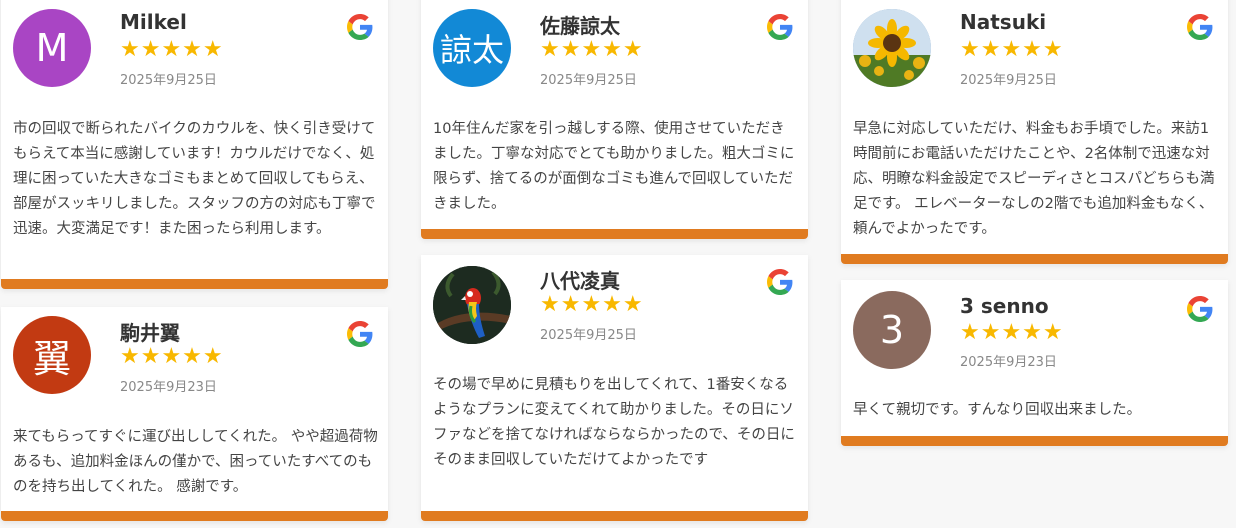 This screenshot has height=528, width=1236. I want to click on reviewer-name: 佐藤諒太, so click(580, 24).